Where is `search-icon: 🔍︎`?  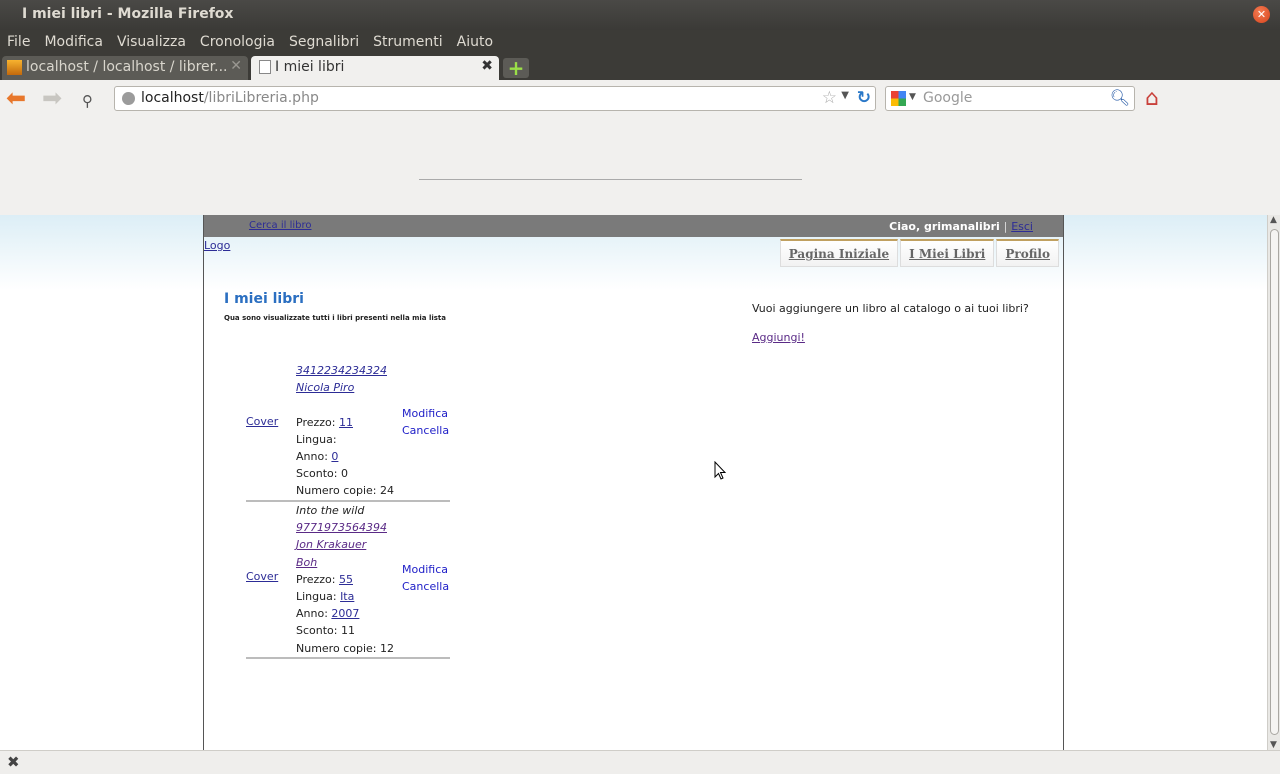
search-icon: 🔍︎ is located at coordinates (1120, 97).